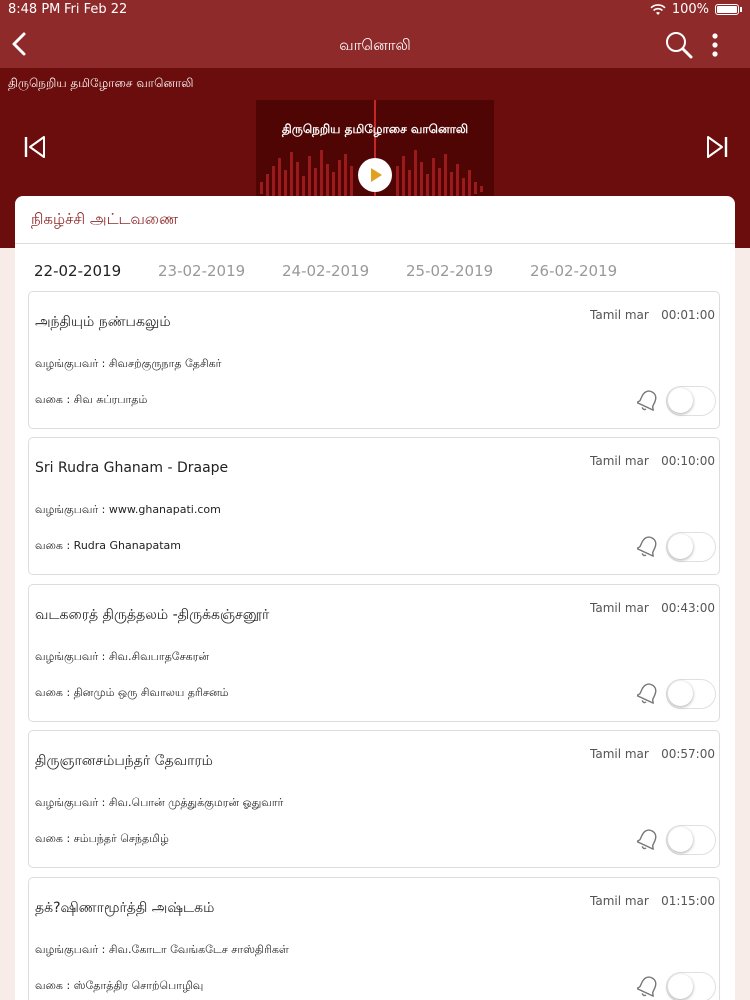 The height and width of the screenshot is (1000, 750). Describe the element at coordinates (375, 45) in the screenshot. I see `page-title: வானொலி` at that location.